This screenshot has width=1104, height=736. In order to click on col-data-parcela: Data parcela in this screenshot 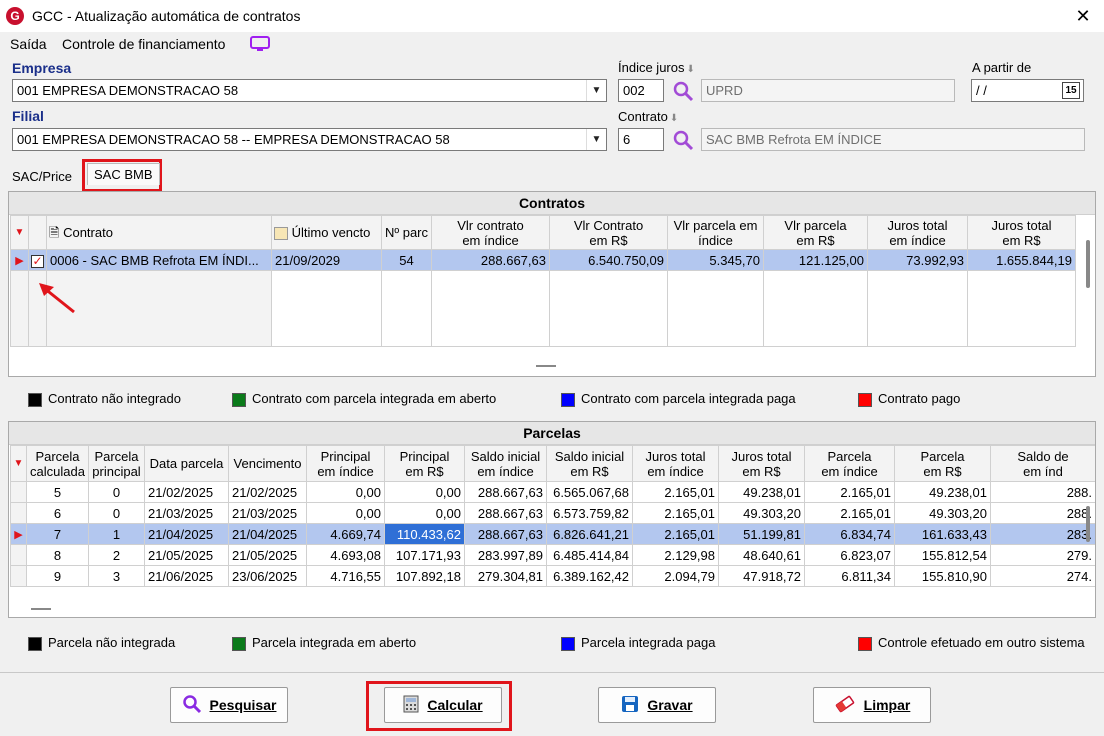, I will do `click(186, 463)`.